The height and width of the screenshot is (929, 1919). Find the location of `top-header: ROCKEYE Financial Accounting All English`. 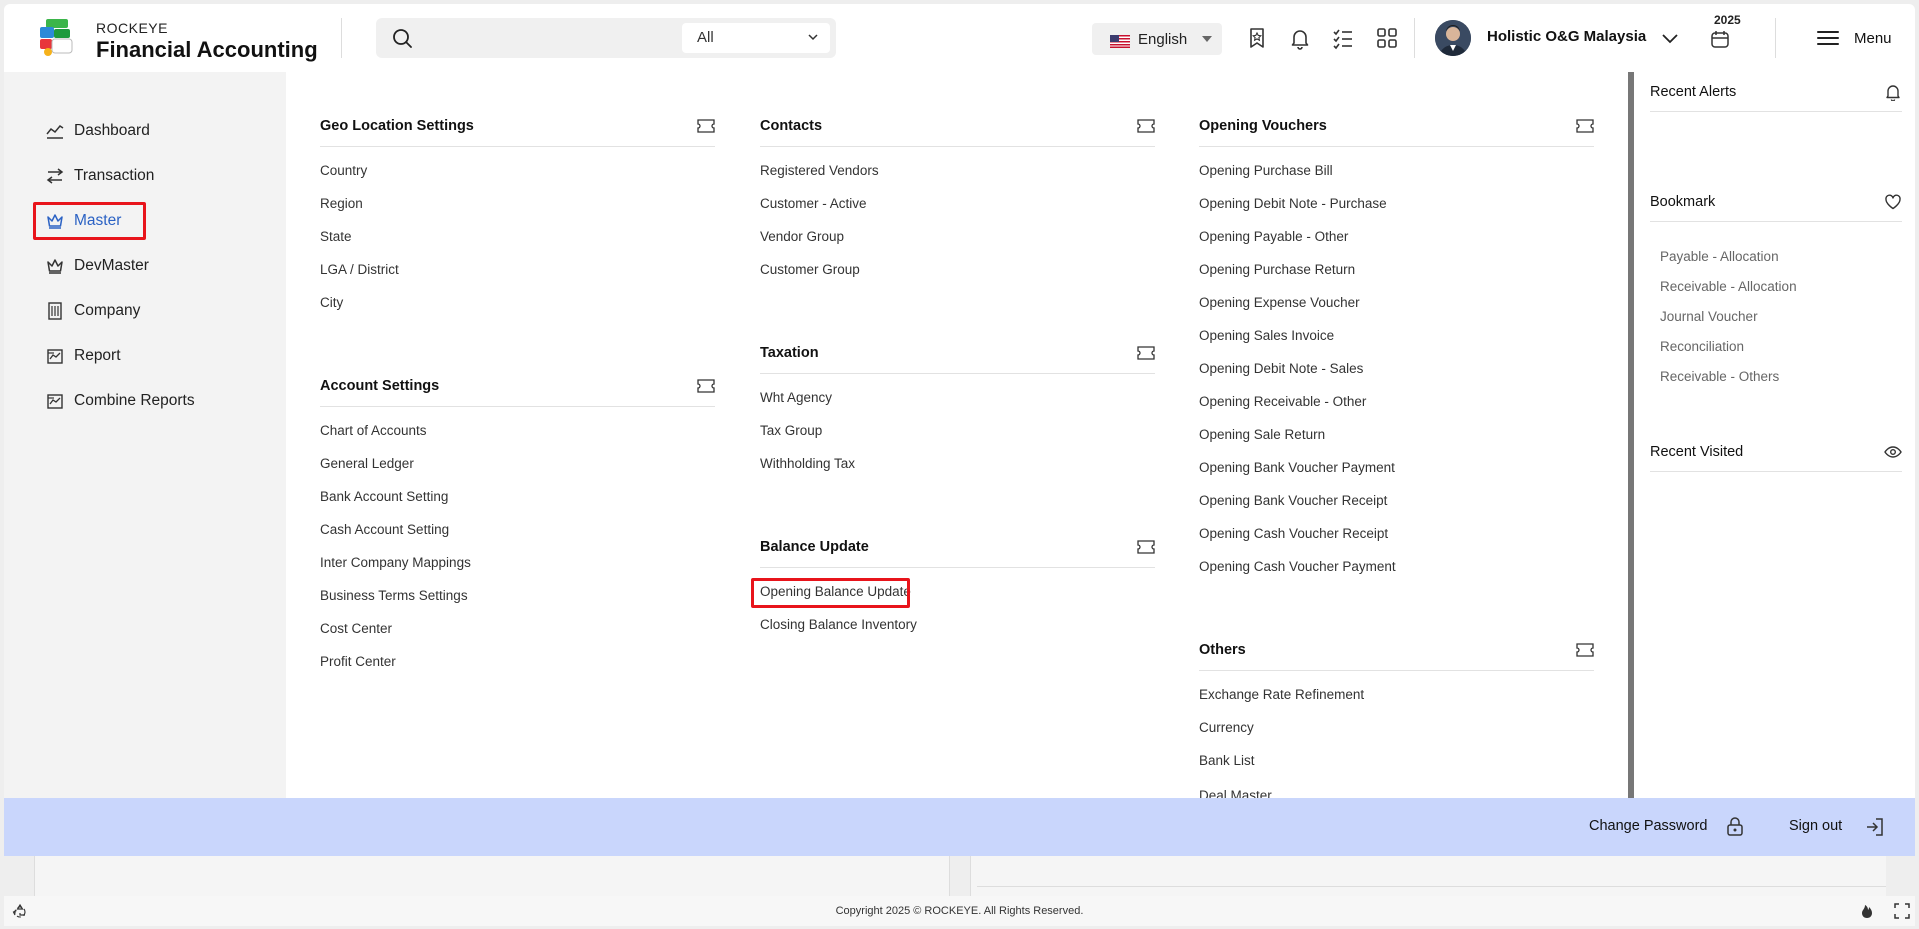

top-header: ROCKEYE Financial Accounting All English is located at coordinates (959, 38).